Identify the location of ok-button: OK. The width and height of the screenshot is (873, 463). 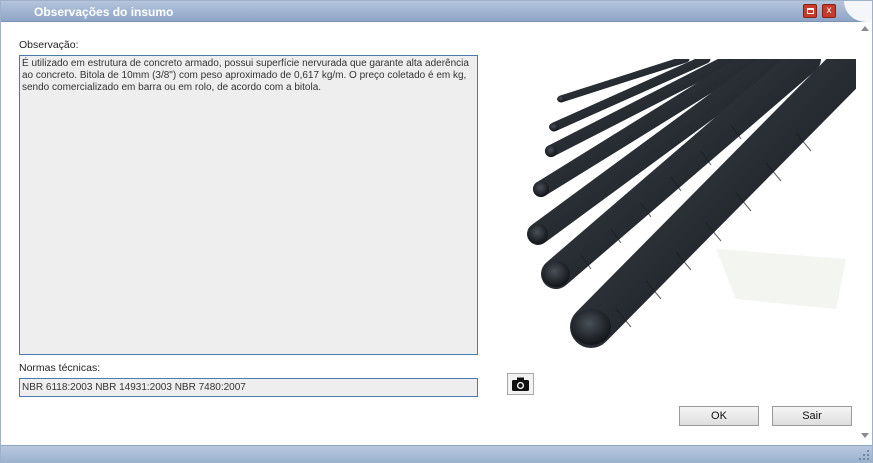
(719, 416).